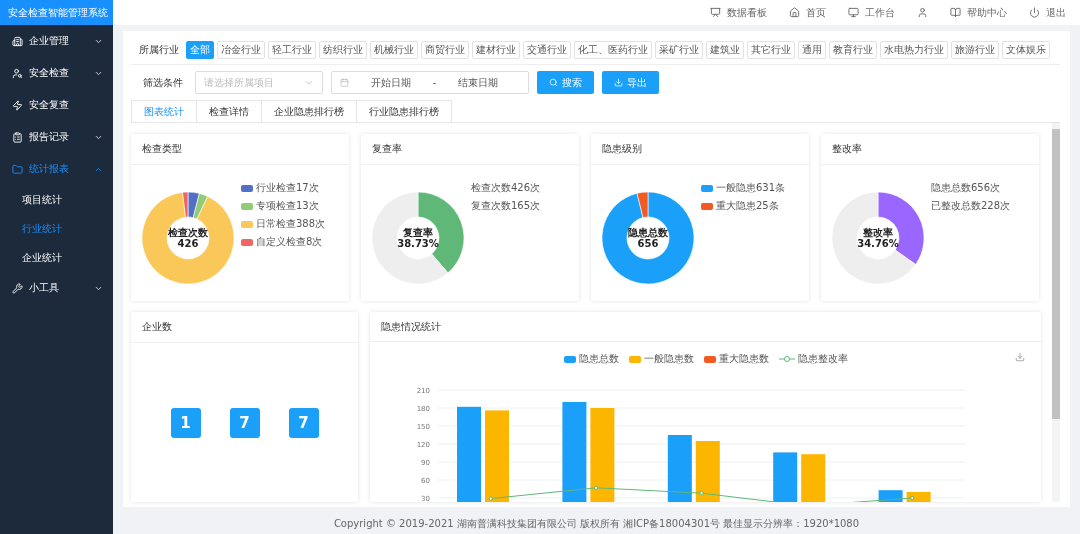 The width and height of the screenshot is (1080, 534). What do you see at coordinates (292, 50) in the screenshot?
I see `industry-tag: 轻工行业` at bounding box center [292, 50].